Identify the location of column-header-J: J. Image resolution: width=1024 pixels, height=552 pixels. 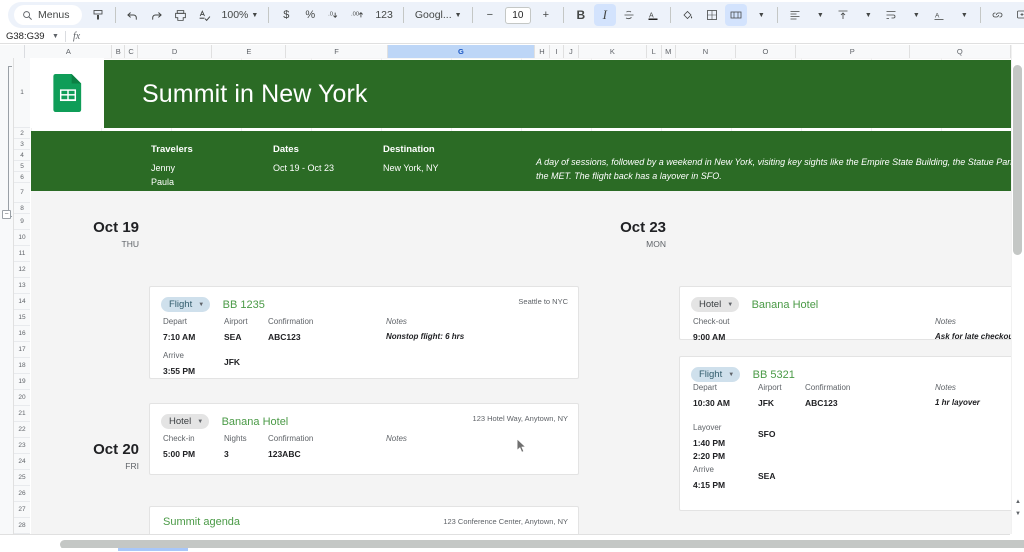
(571, 51).